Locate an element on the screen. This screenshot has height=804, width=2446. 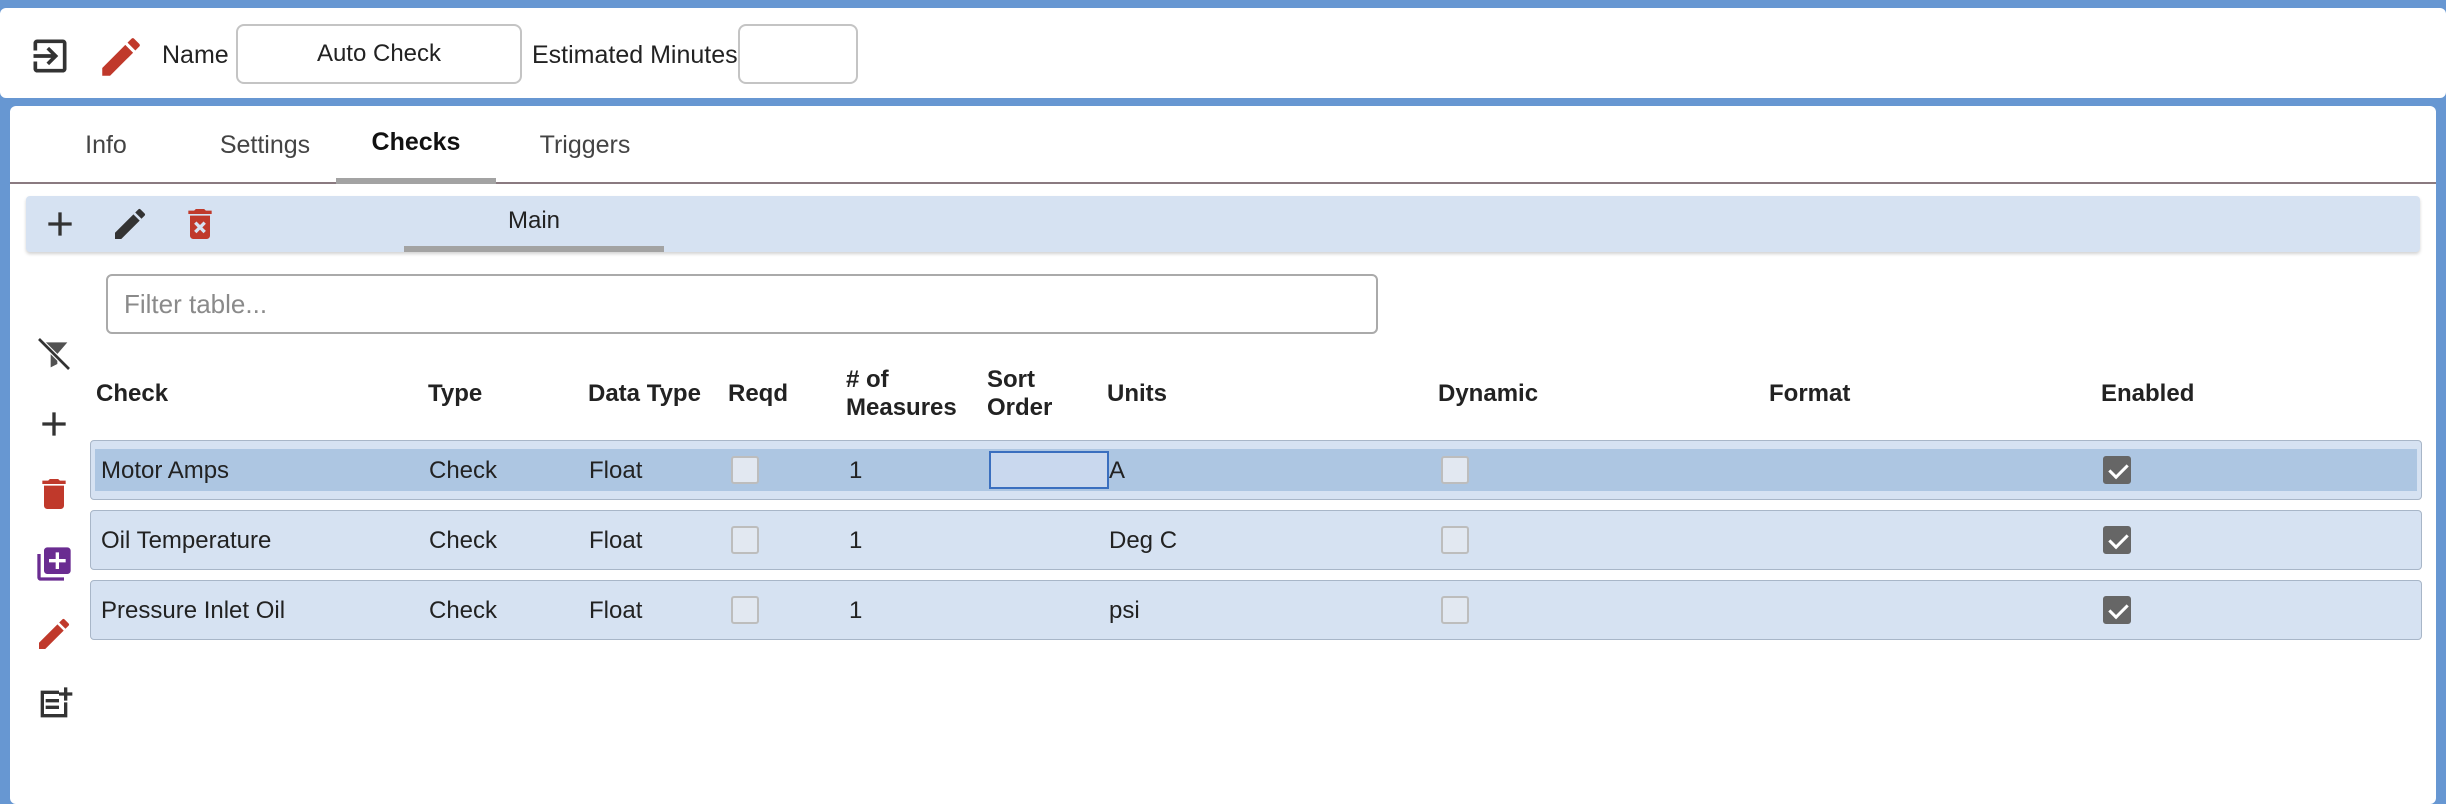
col-header-data-type: Data Type is located at coordinates (644, 394).